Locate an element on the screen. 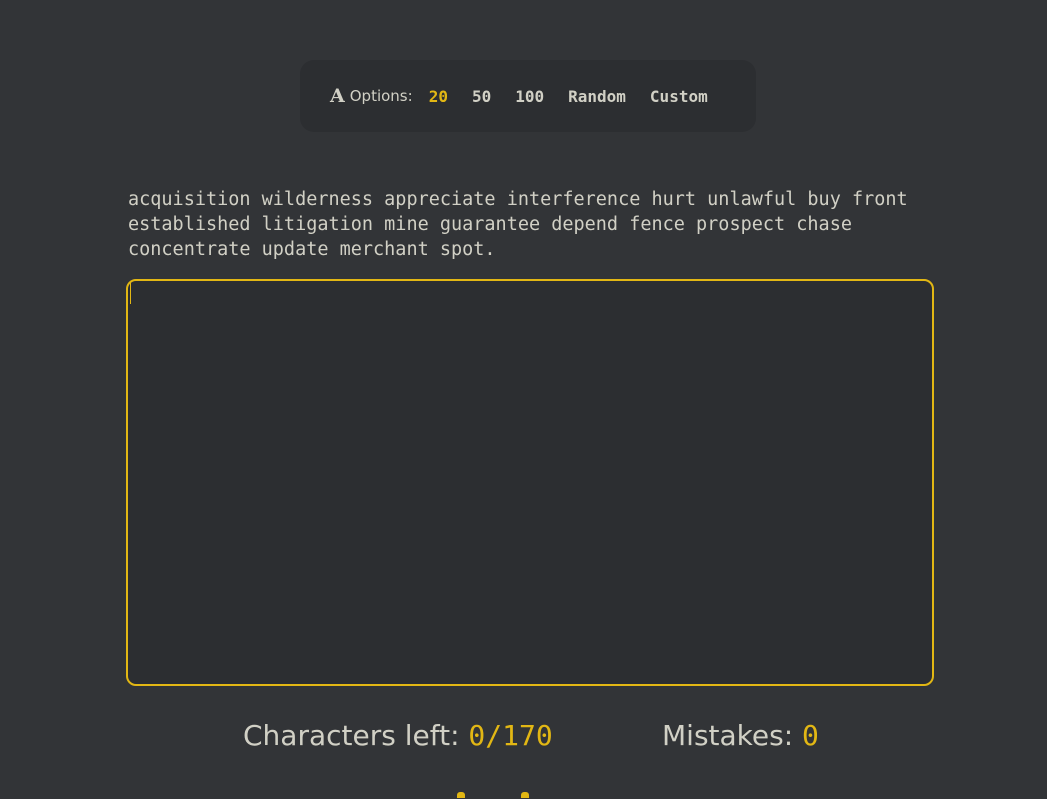 This screenshot has width=1047, height=799. options-label: Options: is located at coordinates (381, 96).